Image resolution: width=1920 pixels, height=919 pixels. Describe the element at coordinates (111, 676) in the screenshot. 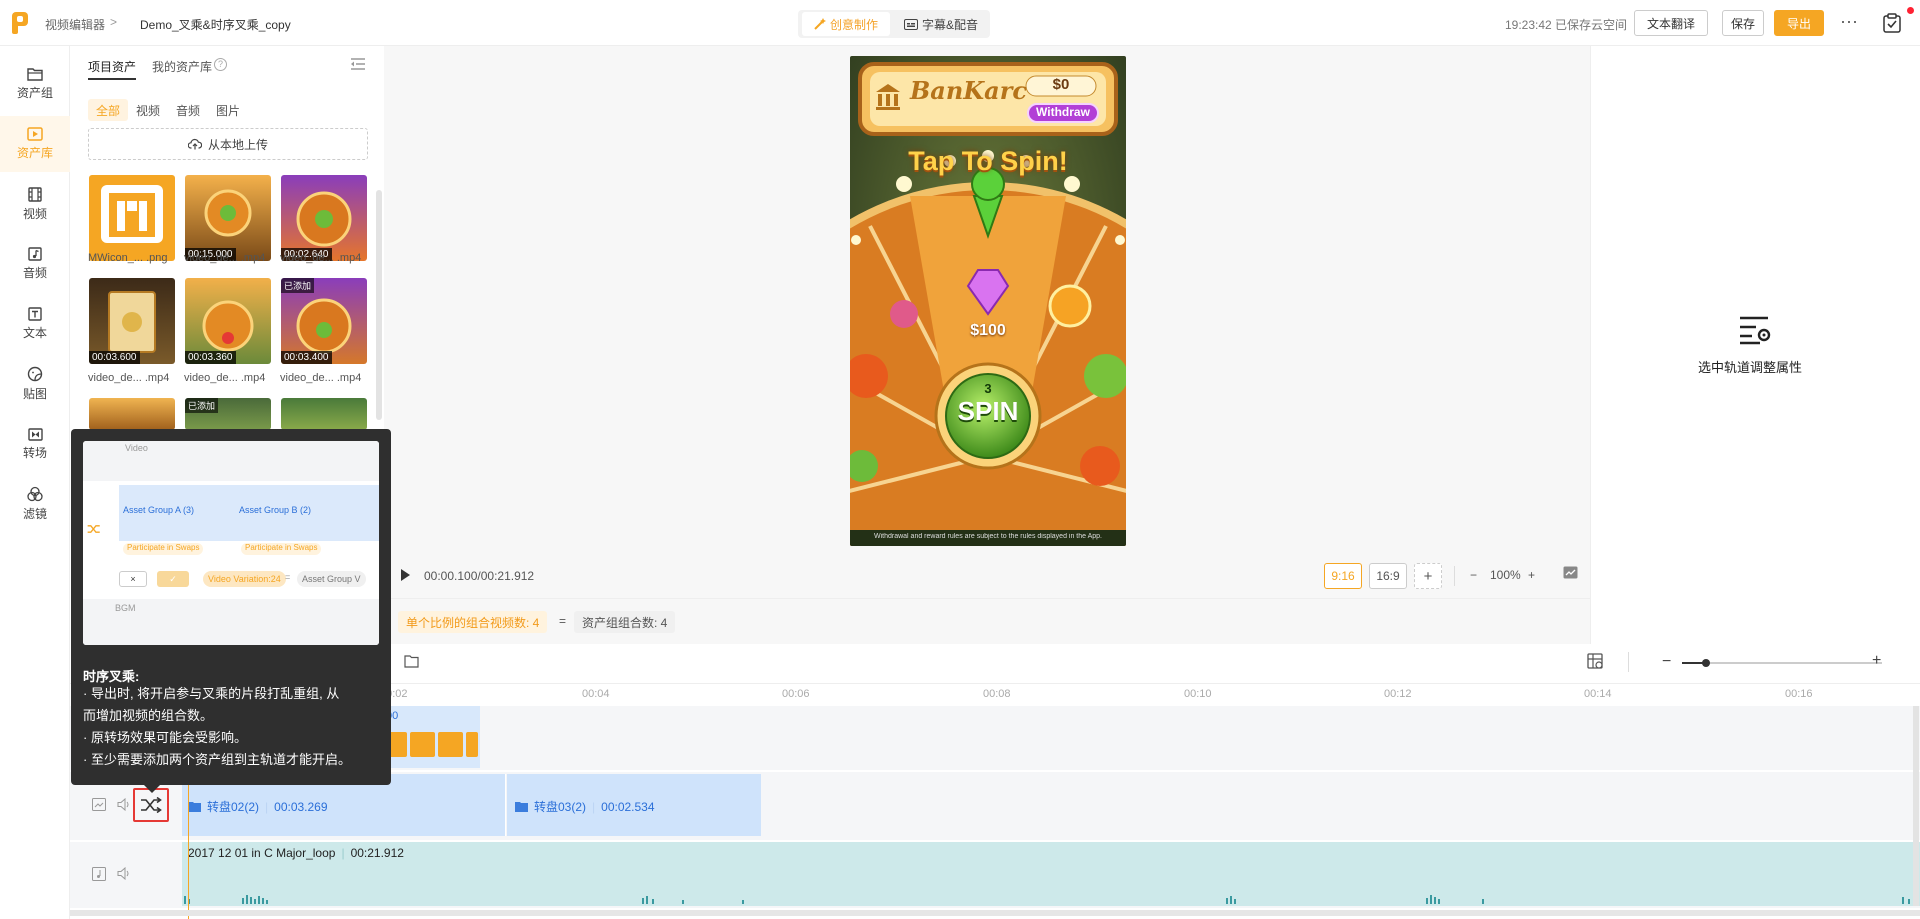

I see `tooltip-title: 时序叉乘:` at that location.